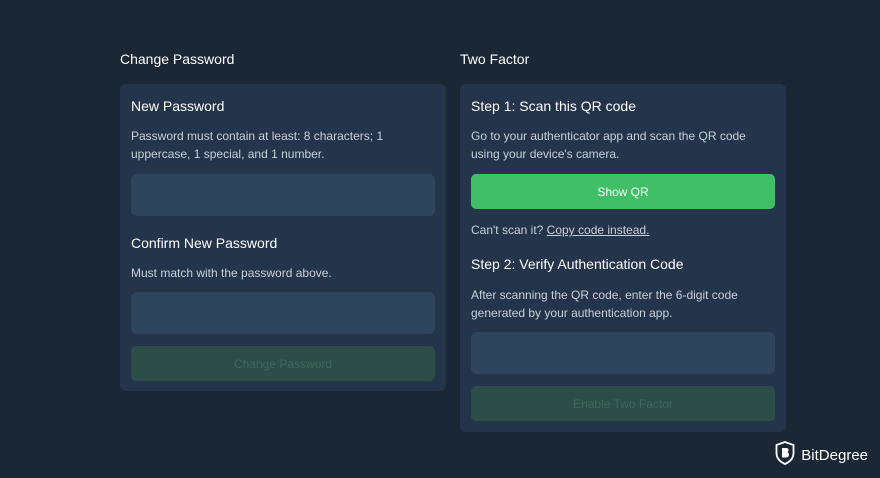 This screenshot has height=478, width=880. Describe the element at coordinates (177, 59) in the screenshot. I see `change-password-section-title: Change Password` at that location.